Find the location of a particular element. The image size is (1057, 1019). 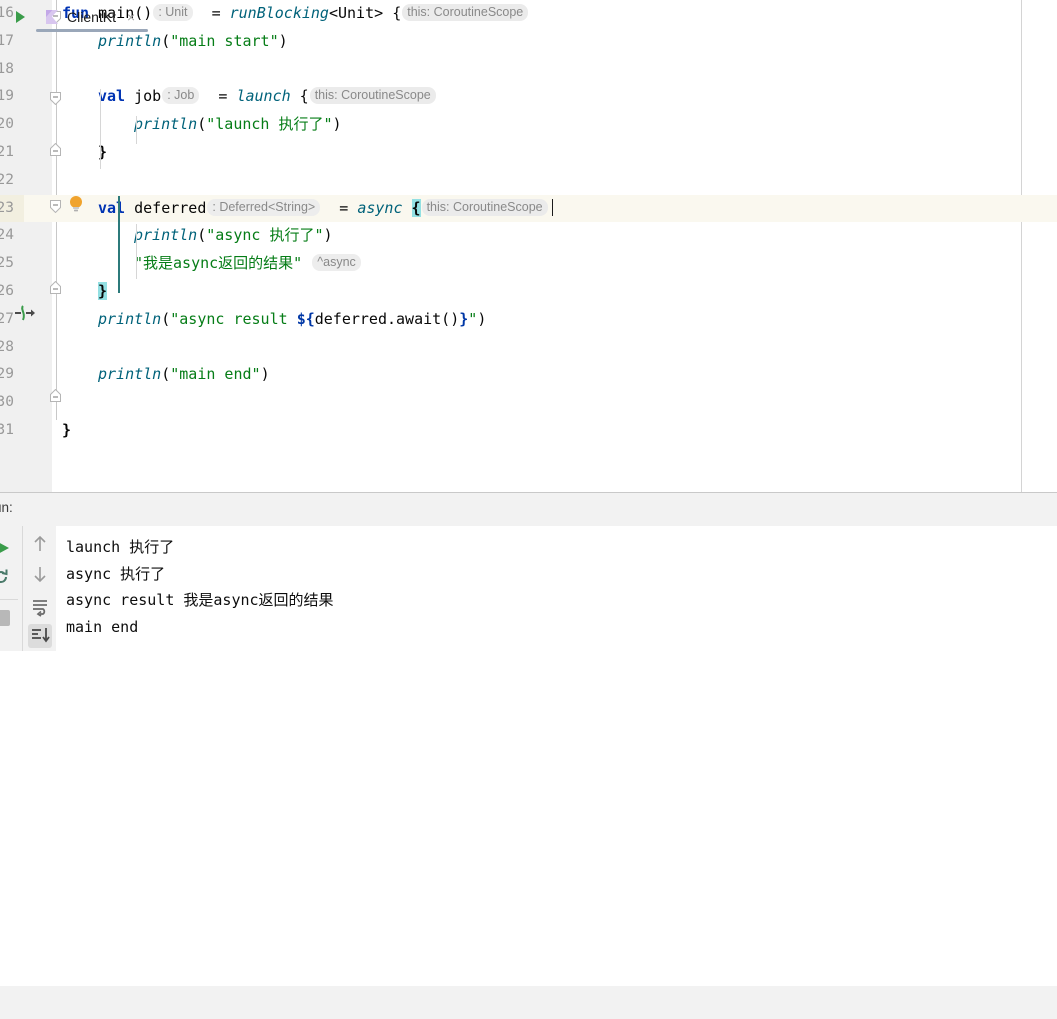

code-text: println("async 执行了") is located at coordinates (233, 236).